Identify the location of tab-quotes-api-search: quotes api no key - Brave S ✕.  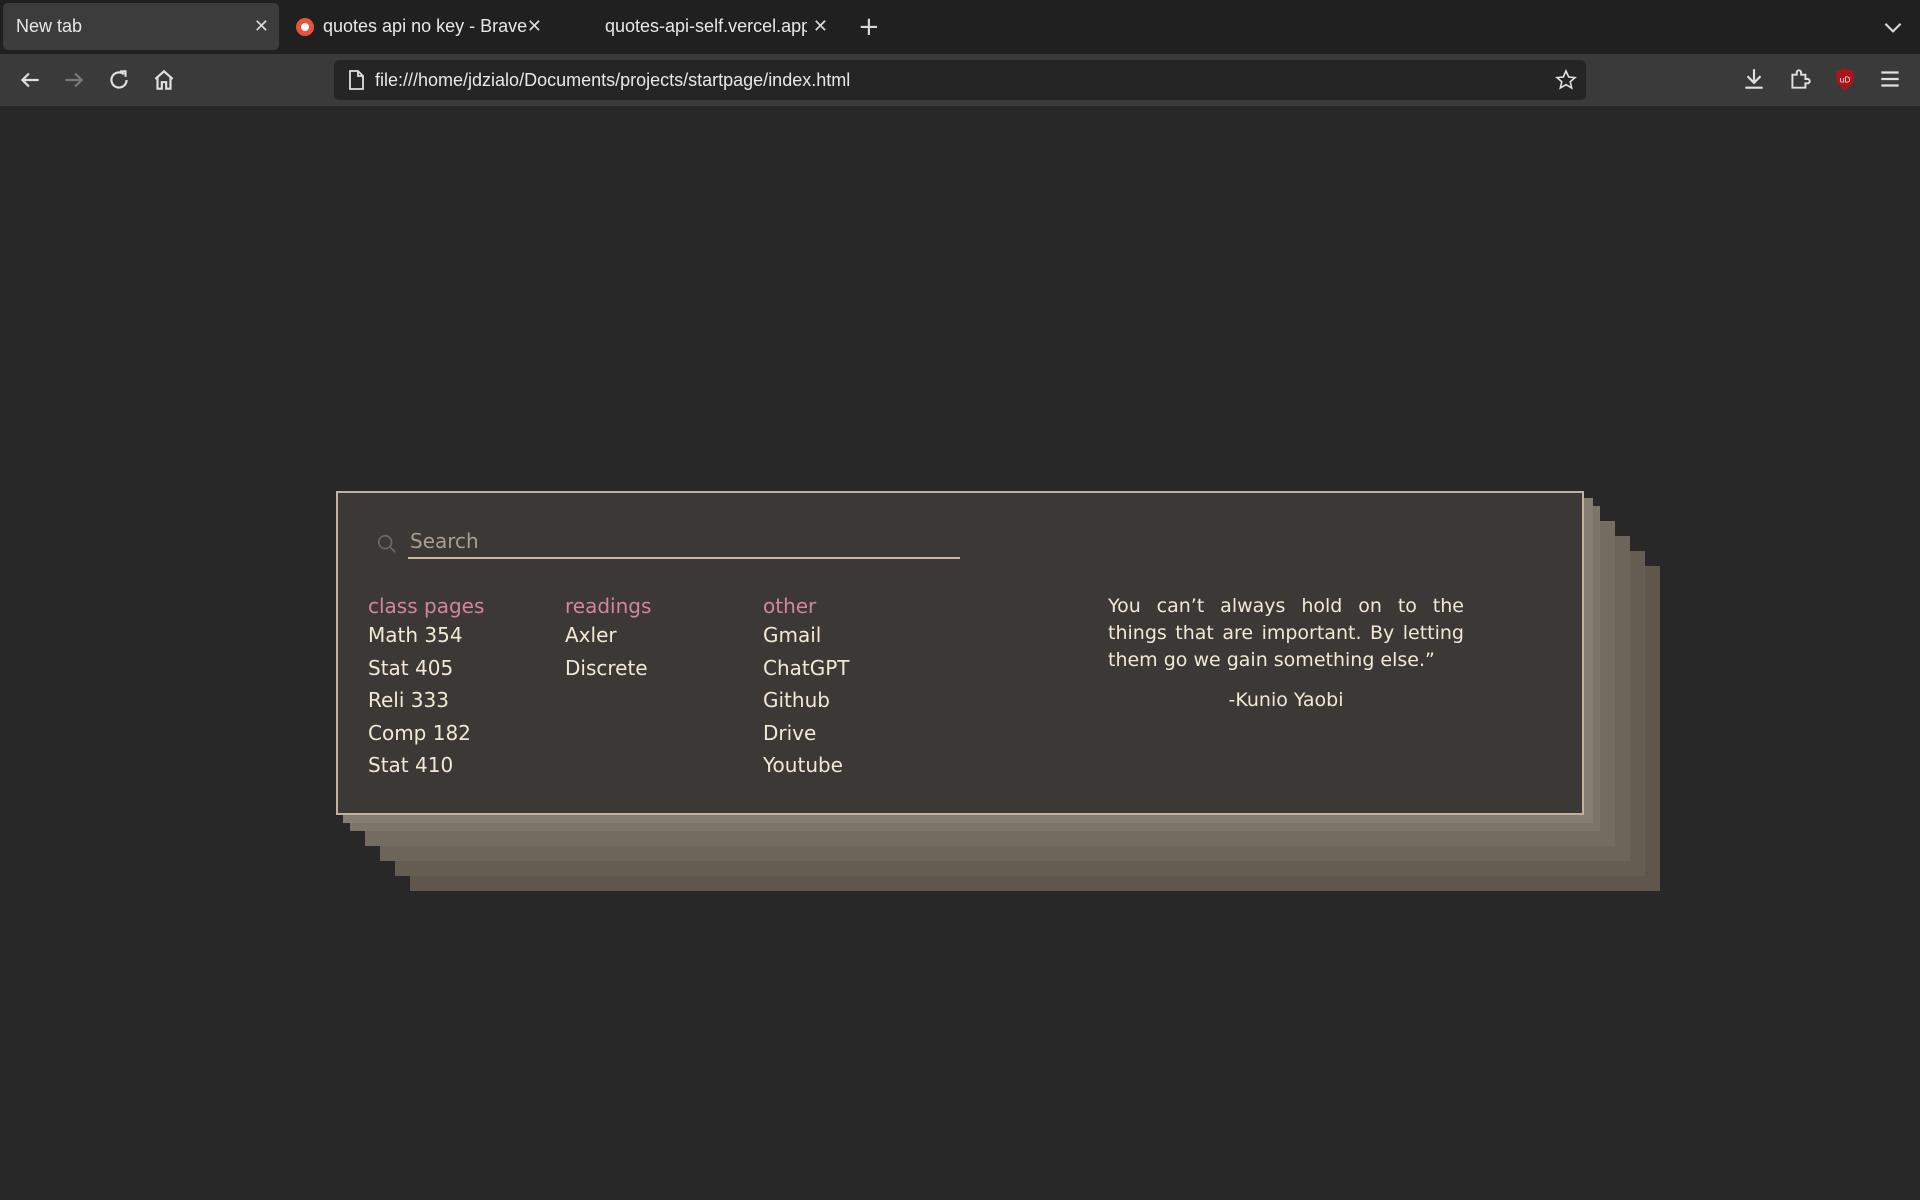
(423, 26).